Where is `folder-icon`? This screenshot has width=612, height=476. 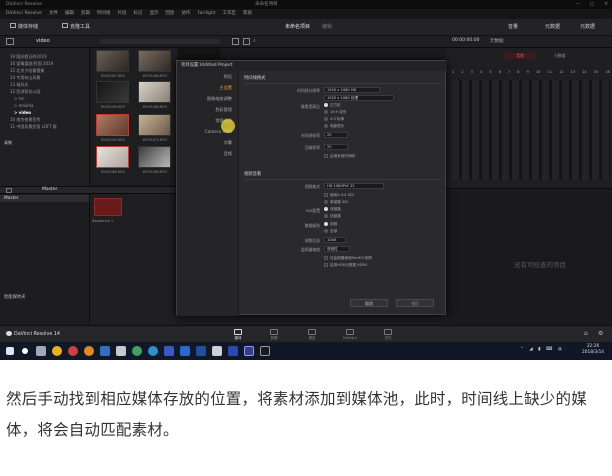
folder-icon is located at coordinates (121, 351).